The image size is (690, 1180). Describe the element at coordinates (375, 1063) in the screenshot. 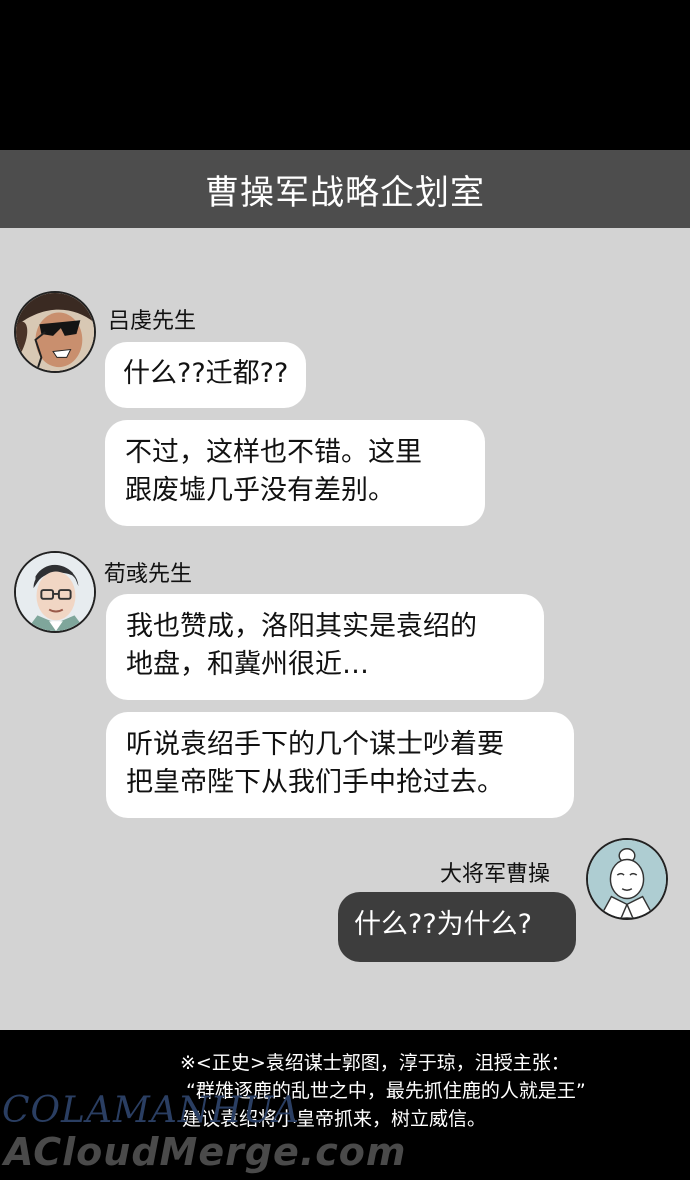

I see `footnote-line-1: ※<正史>袁绍谋士郭图，淳于琼，沮授主张：` at that location.